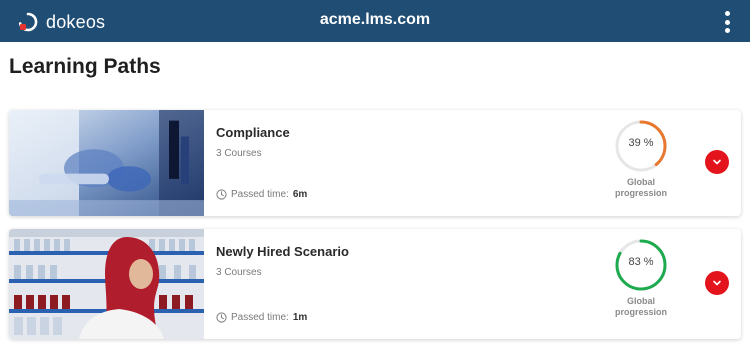 This screenshot has width=750, height=344. Describe the element at coordinates (727, 22) in the screenshot. I see `kebab-menu-icon` at that location.